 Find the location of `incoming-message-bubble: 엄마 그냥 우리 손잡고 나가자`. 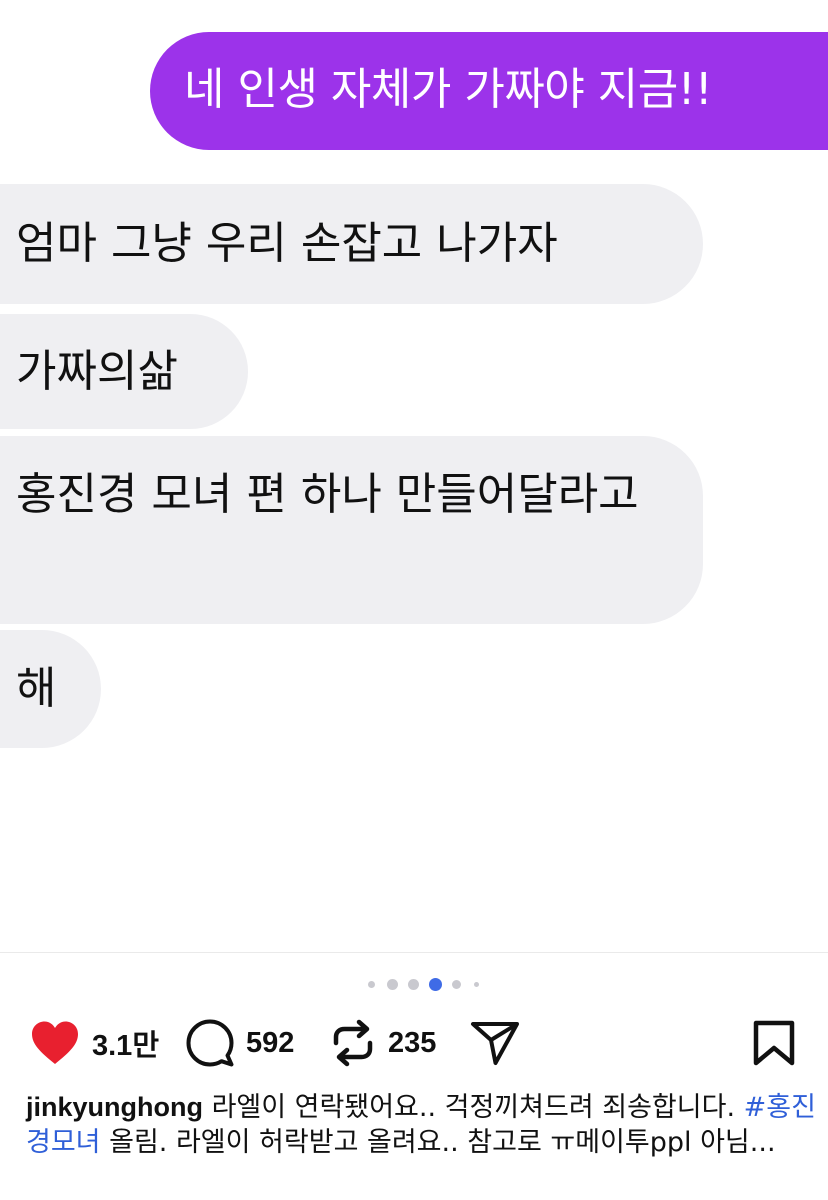

incoming-message-bubble: 엄마 그냥 우리 손잡고 나가자 is located at coordinates (351, 244).